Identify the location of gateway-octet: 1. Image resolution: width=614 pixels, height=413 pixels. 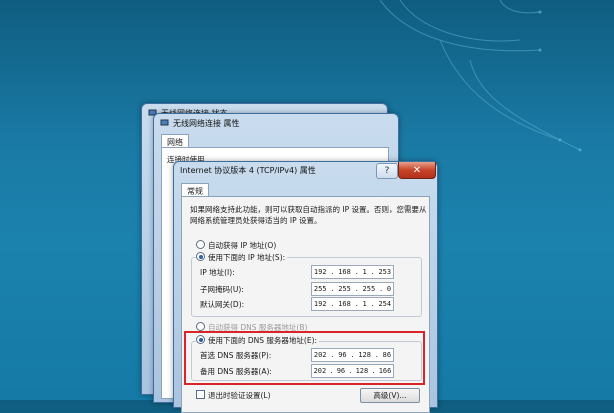
(364, 304).